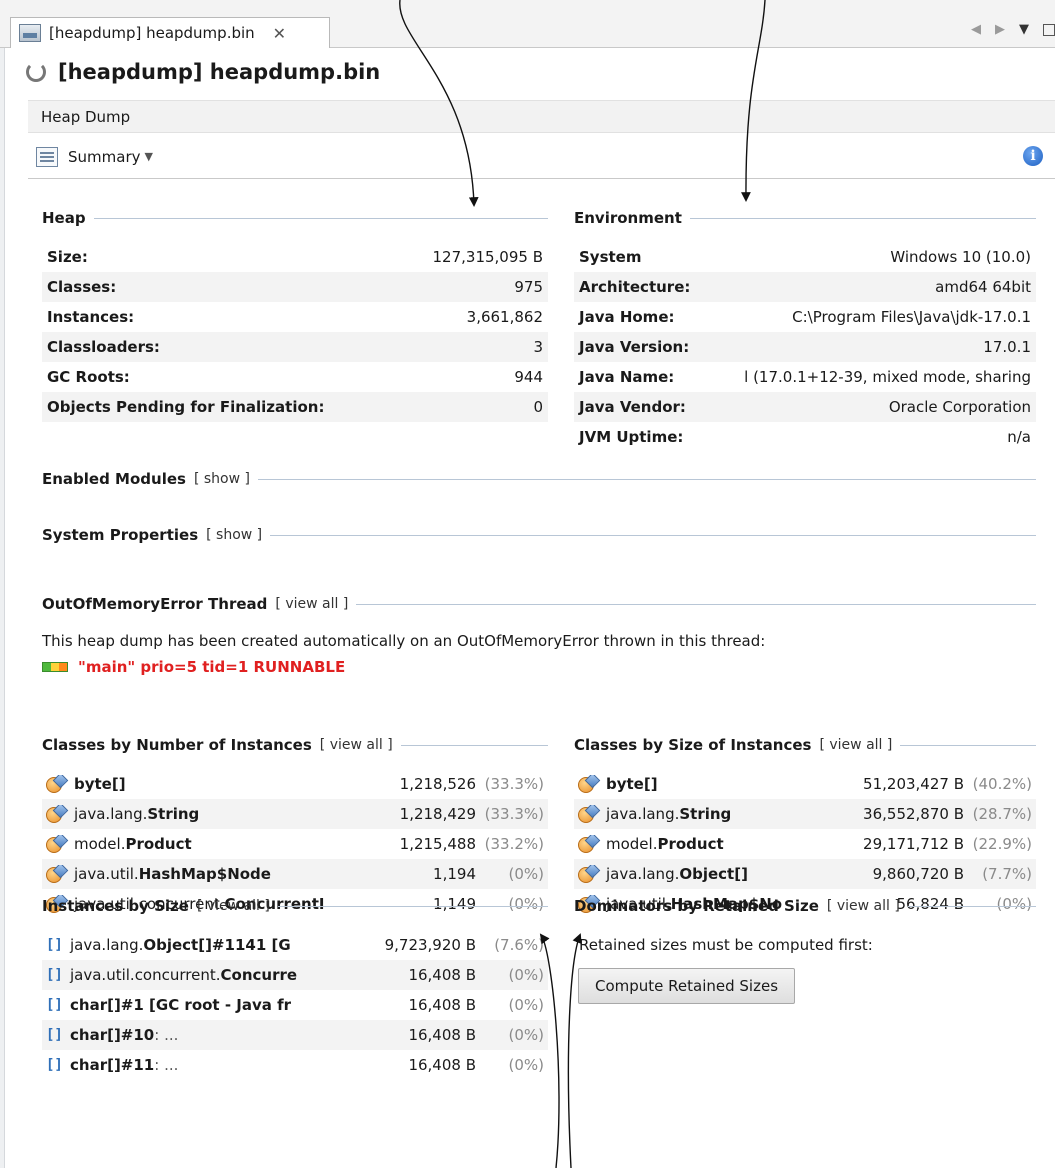  What do you see at coordinates (1019, 437) in the screenshot?
I see `environment-row-value: n/a` at bounding box center [1019, 437].